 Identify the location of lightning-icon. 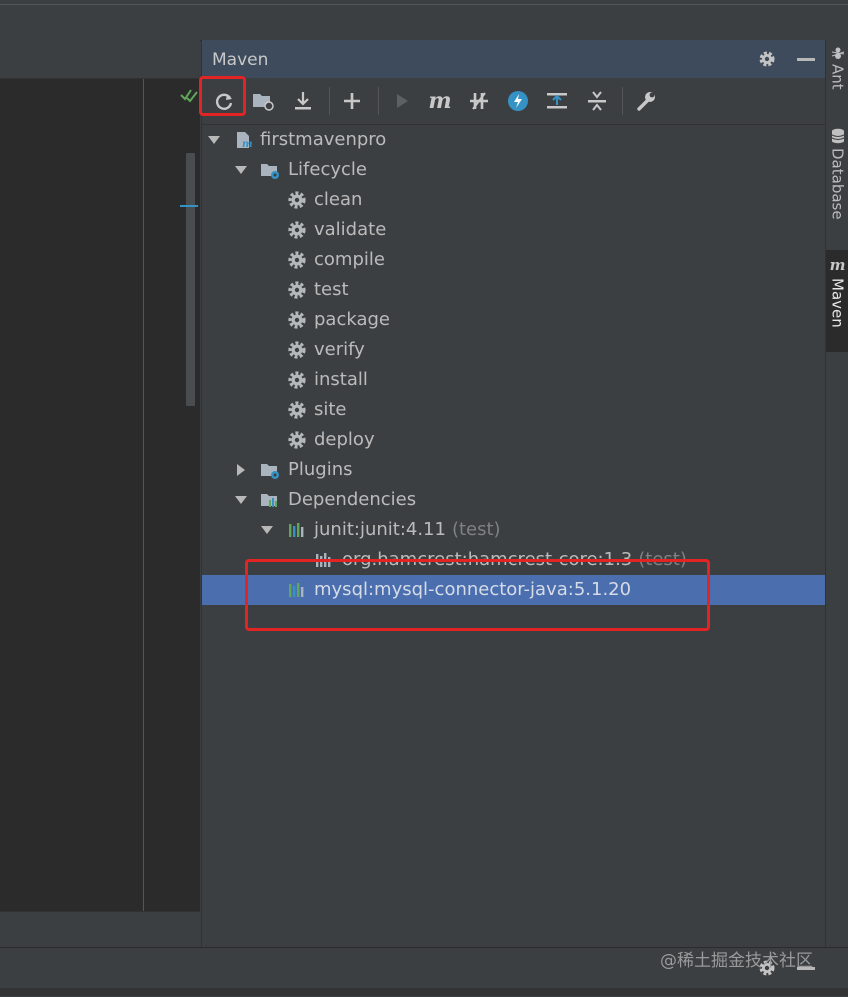
(518, 101).